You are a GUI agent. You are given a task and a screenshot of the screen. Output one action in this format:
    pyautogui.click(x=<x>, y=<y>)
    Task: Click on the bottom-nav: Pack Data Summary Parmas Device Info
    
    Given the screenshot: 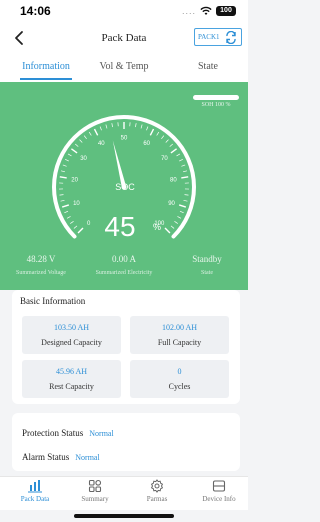 What is the action you would take?
    pyautogui.click(x=124, y=493)
    